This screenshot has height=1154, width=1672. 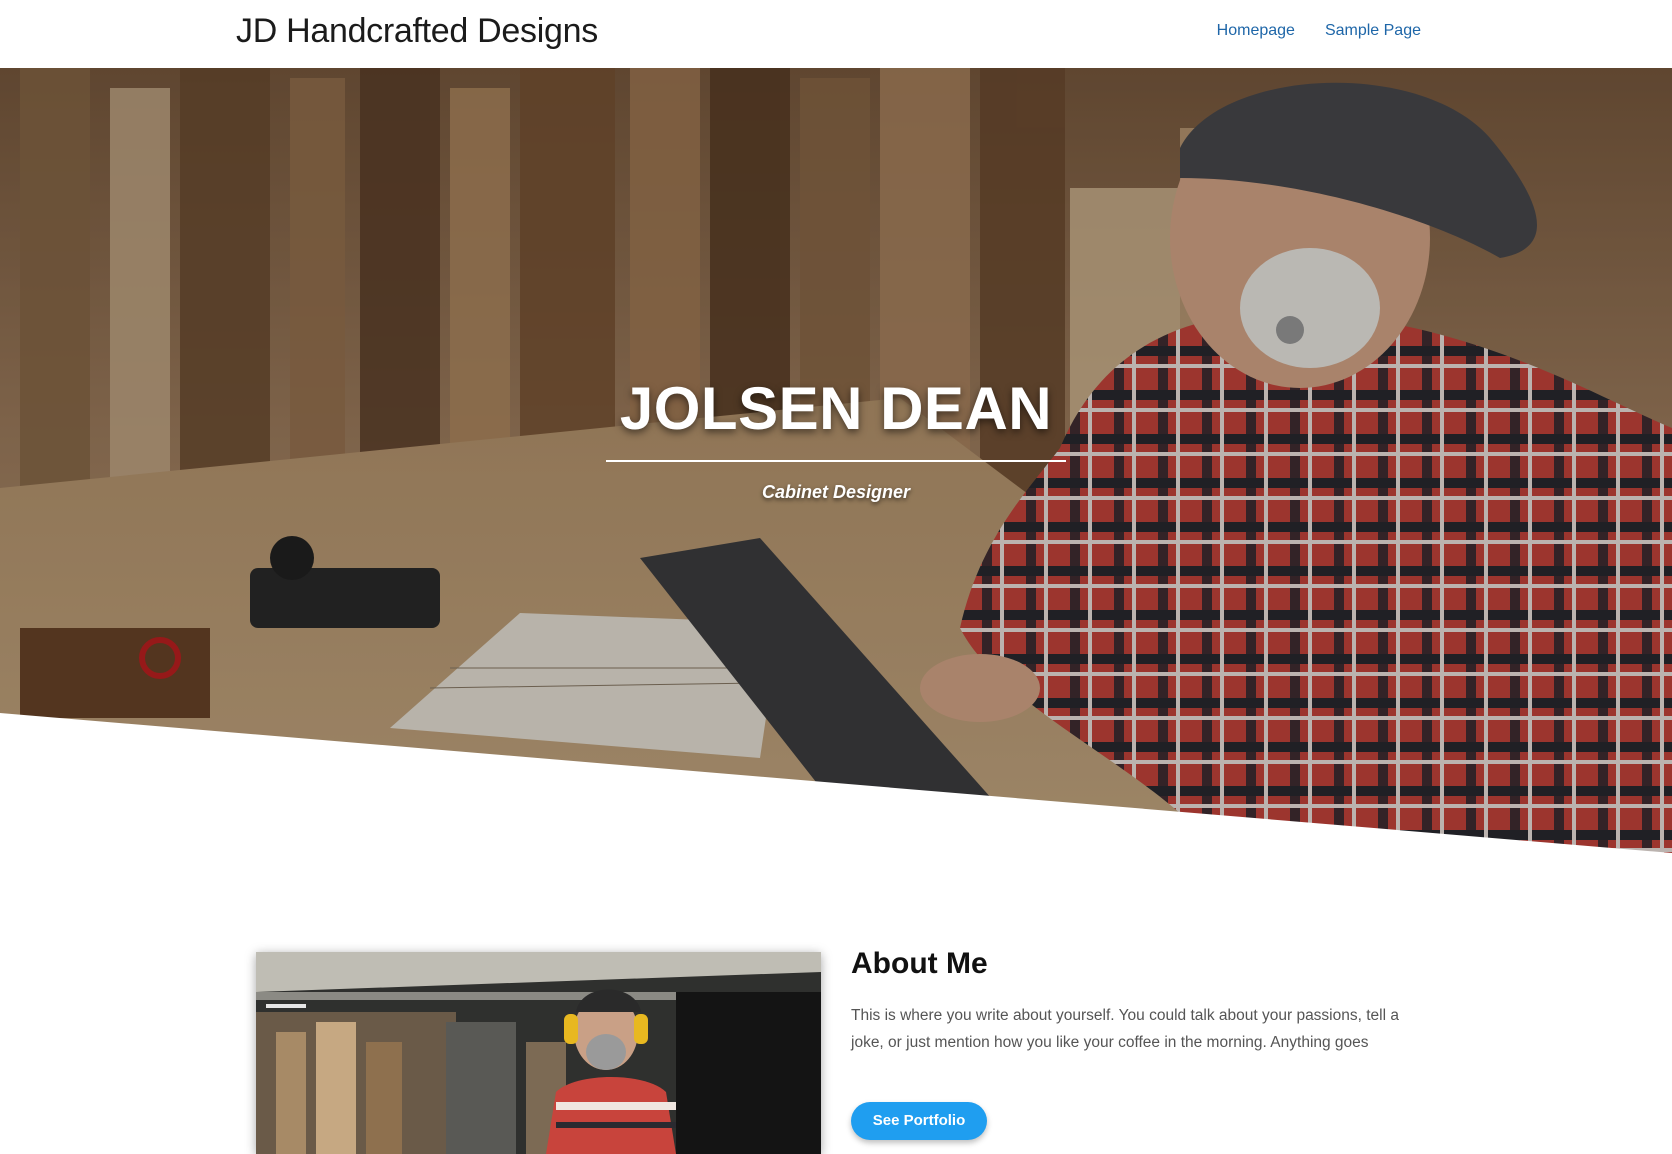 What do you see at coordinates (538, 1053) in the screenshot?
I see `about-photo` at bounding box center [538, 1053].